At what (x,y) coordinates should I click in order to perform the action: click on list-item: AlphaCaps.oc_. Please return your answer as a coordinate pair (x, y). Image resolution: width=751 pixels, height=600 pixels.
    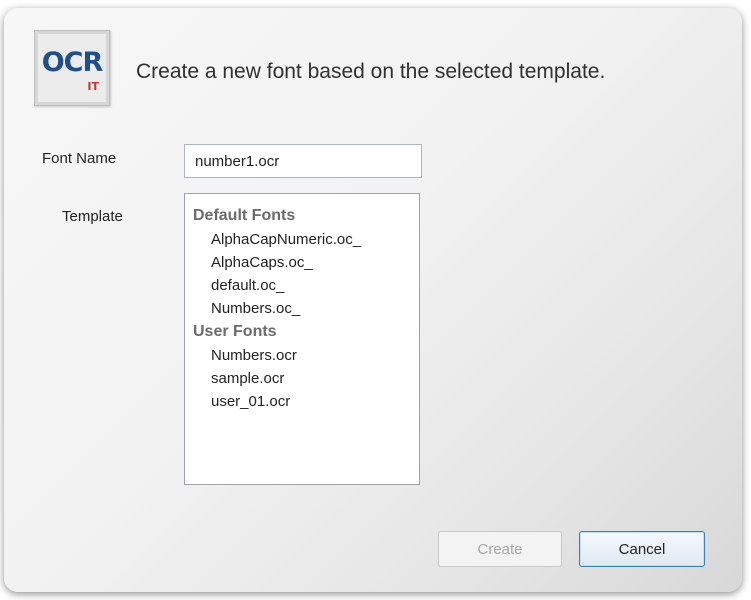
    Looking at the image, I should click on (302, 262).